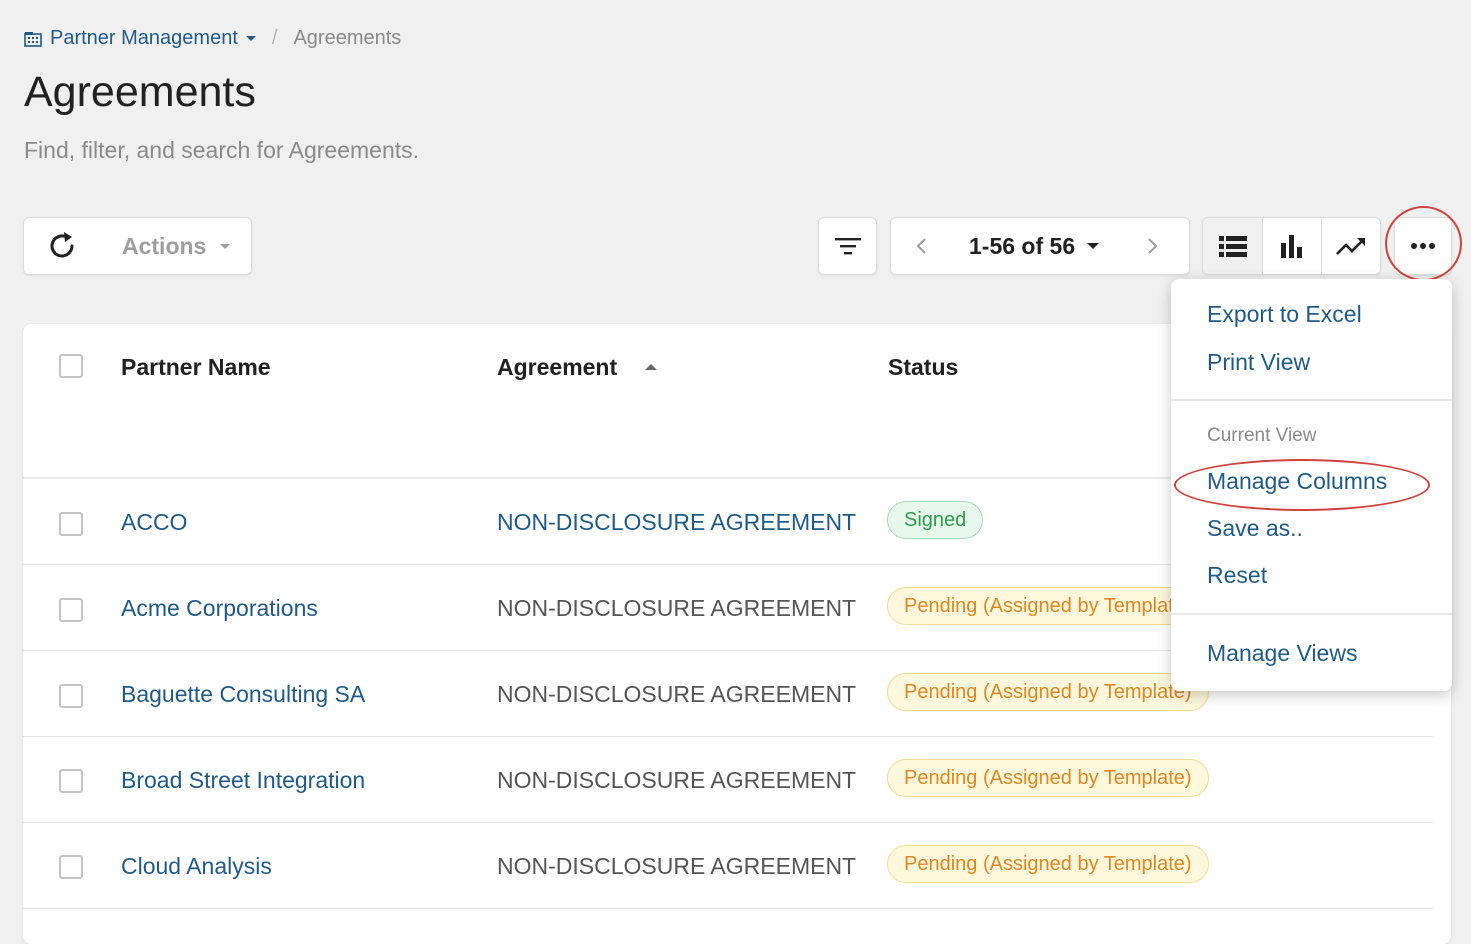 The width and height of the screenshot is (1471, 944). I want to click on filter-icon, so click(847, 246).